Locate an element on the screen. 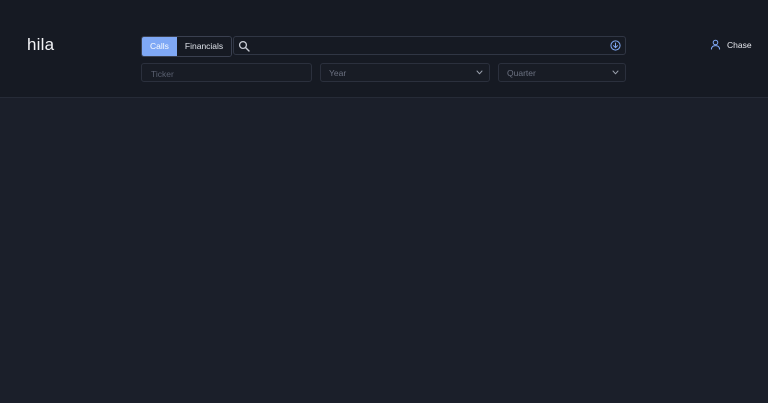 This screenshot has height=403, width=768. quarter-select-label: Quarter is located at coordinates (521, 73).